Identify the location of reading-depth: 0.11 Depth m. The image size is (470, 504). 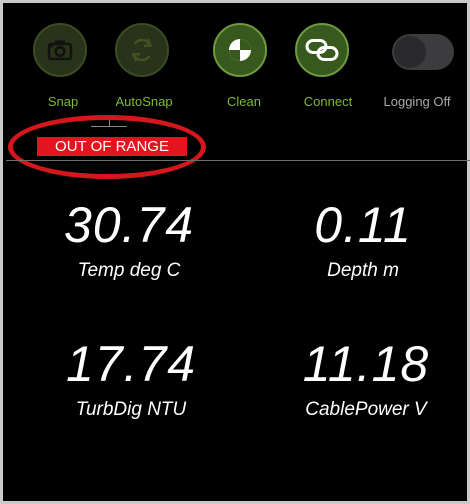
(363, 241).